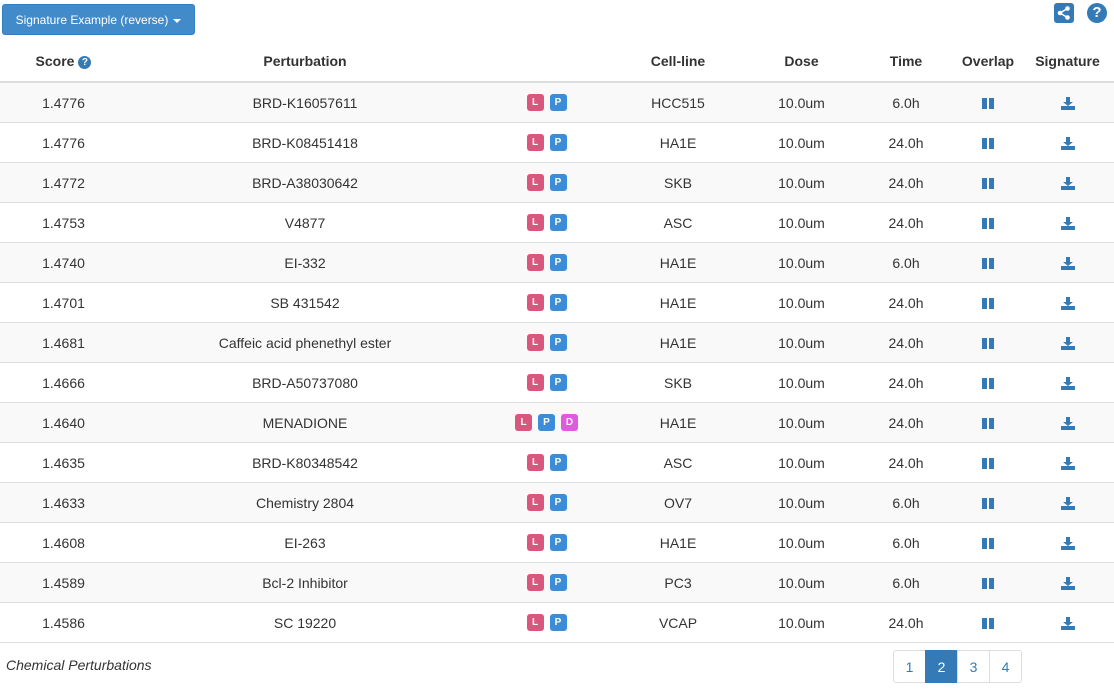 The height and width of the screenshot is (690, 1114). I want to click on perturbation-cell: MENADIONE, so click(305, 422).